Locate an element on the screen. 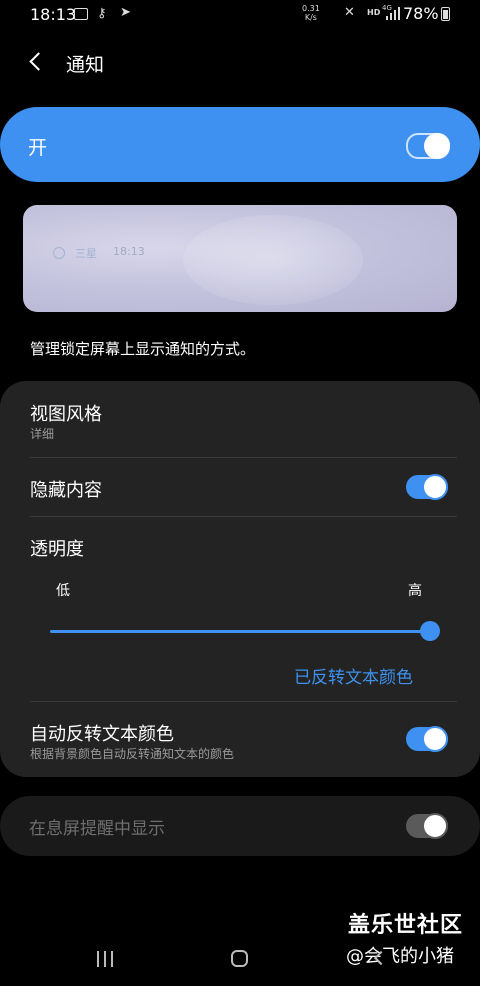 The width and height of the screenshot is (480, 986). speed-unit: K/s is located at coordinates (310, 17).